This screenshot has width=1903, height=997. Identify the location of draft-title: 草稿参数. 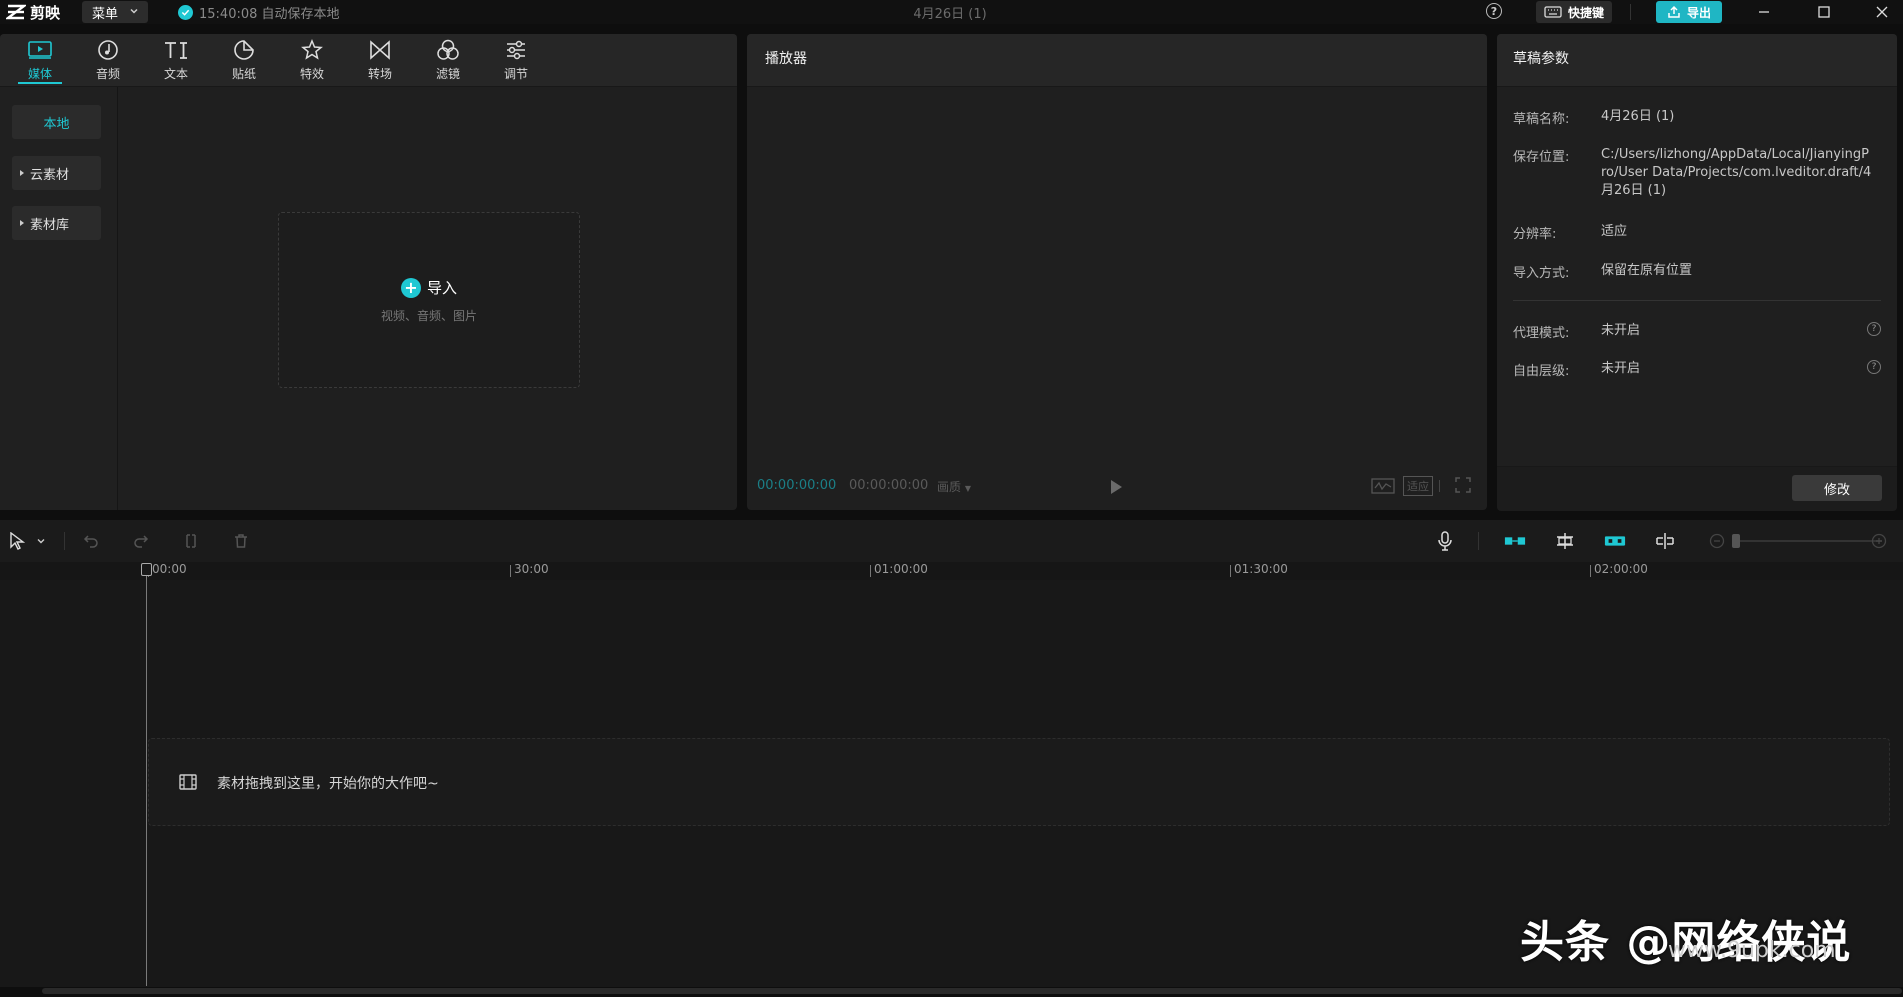
(1541, 59).